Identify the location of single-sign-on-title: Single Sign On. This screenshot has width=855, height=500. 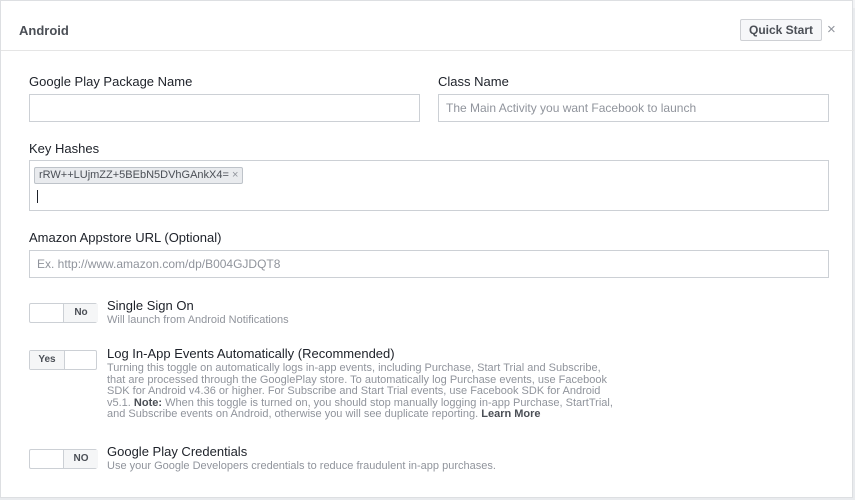
(150, 305).